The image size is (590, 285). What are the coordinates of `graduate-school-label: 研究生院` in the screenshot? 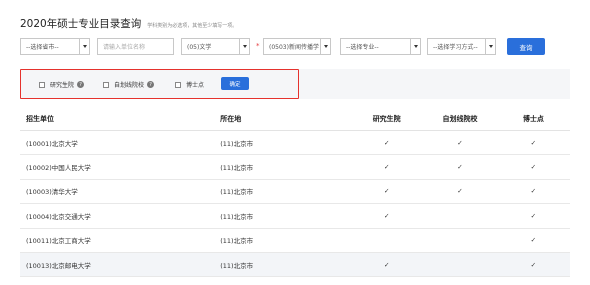 It's located at (62, 85).